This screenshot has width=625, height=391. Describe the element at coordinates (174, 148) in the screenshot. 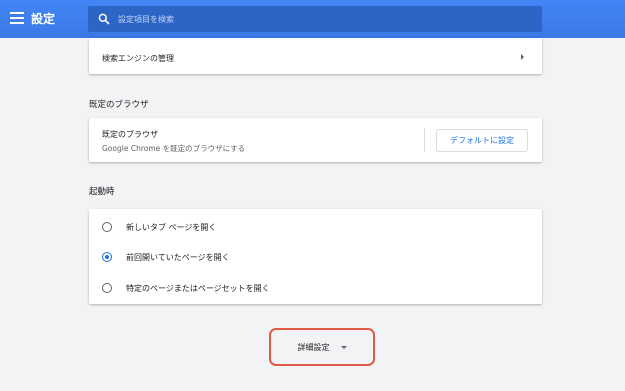

I see `default-browser-row-subtitle: Google Chrome を既定のブラウザにする` at that location.